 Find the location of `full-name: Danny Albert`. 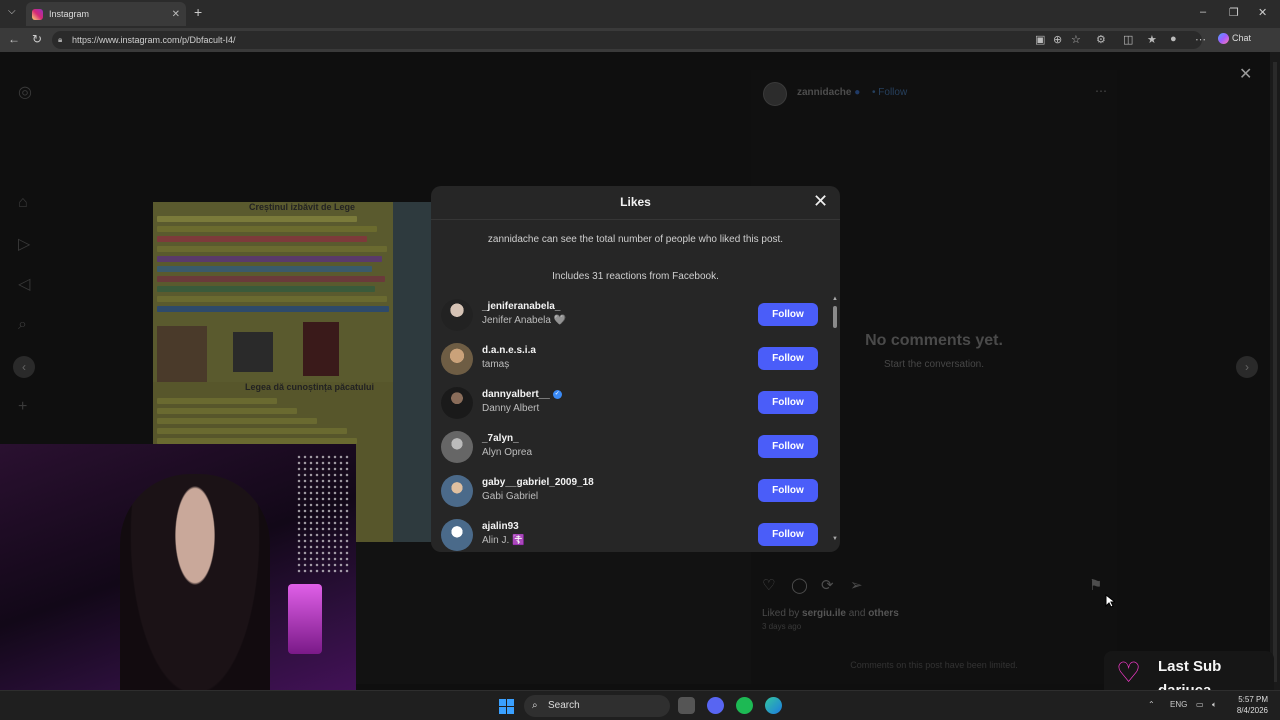

full-name: Danny Albert is located at coordinates (511, 408).